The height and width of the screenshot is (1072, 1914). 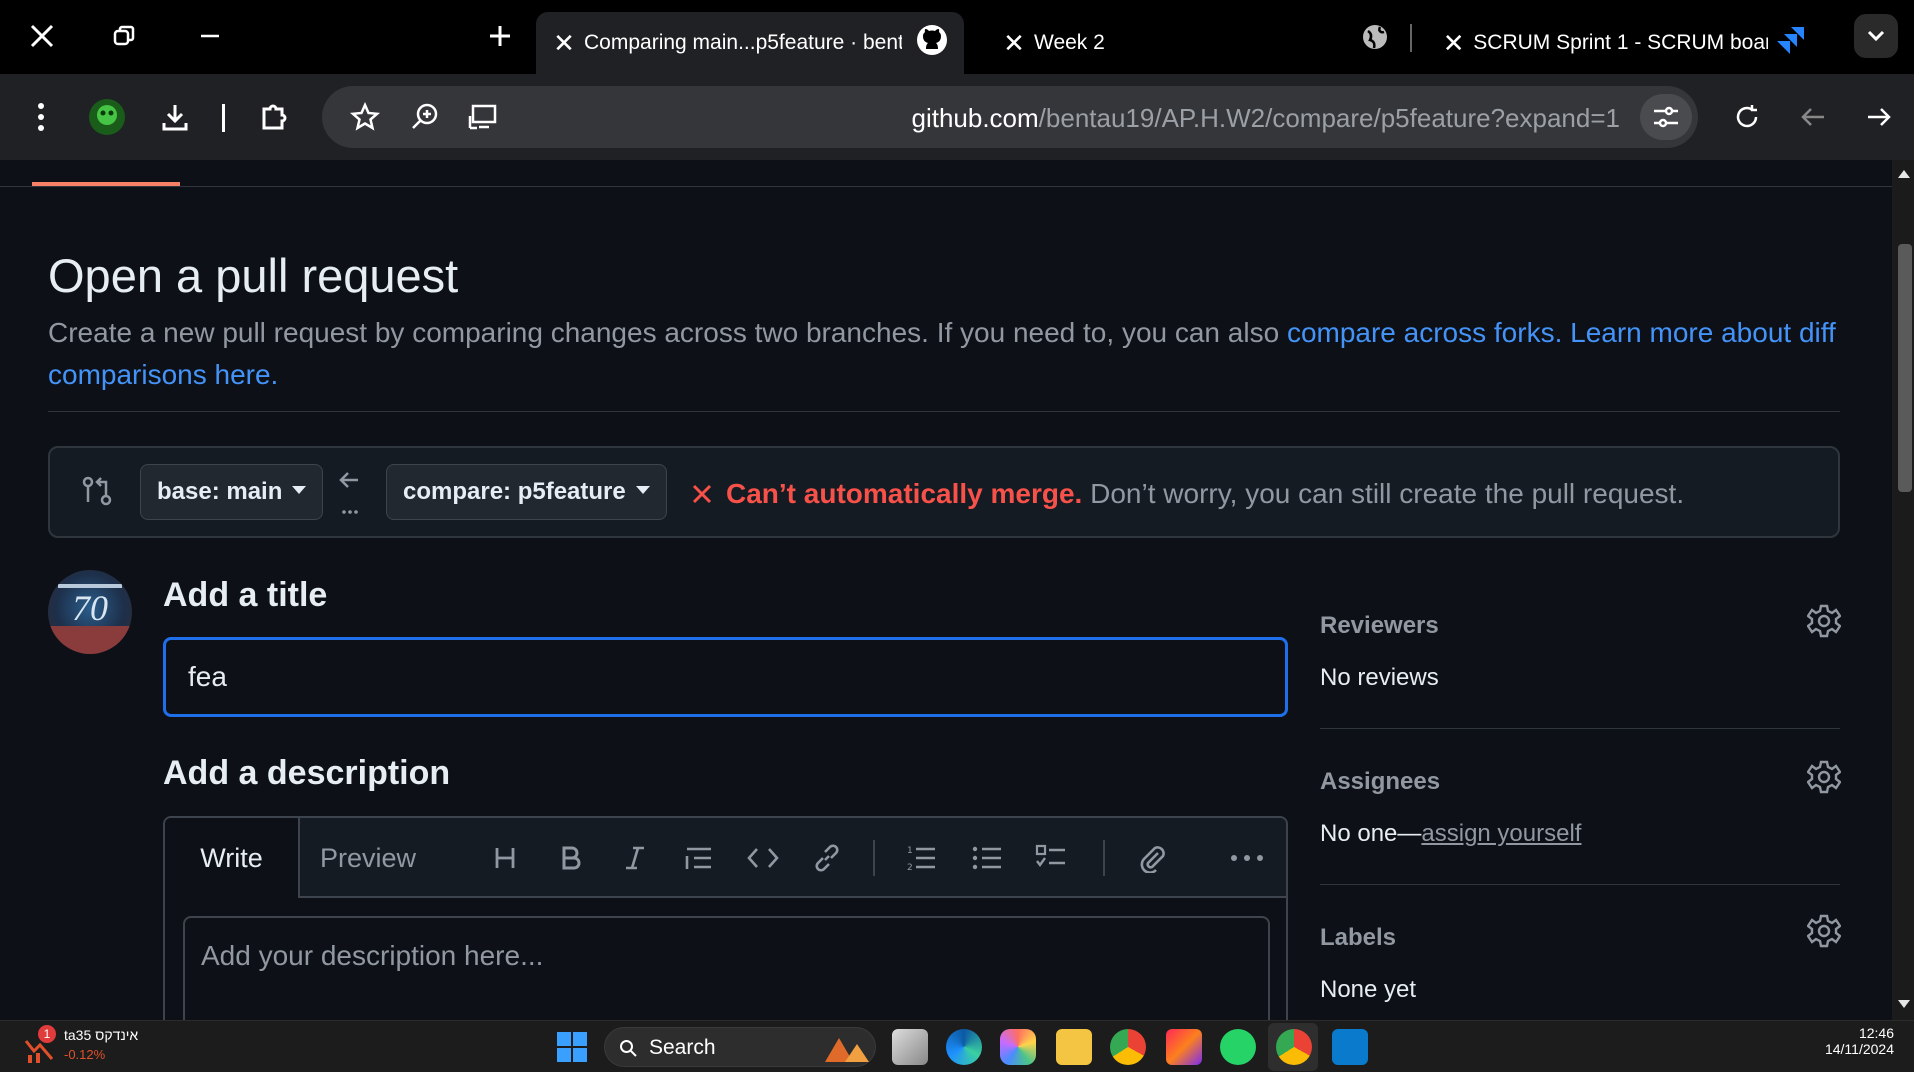 What do you see at coordinates (1876, 36) in the screenshot?
I see `tab-search-chevron-icon` at bounding box center [1876, 36].